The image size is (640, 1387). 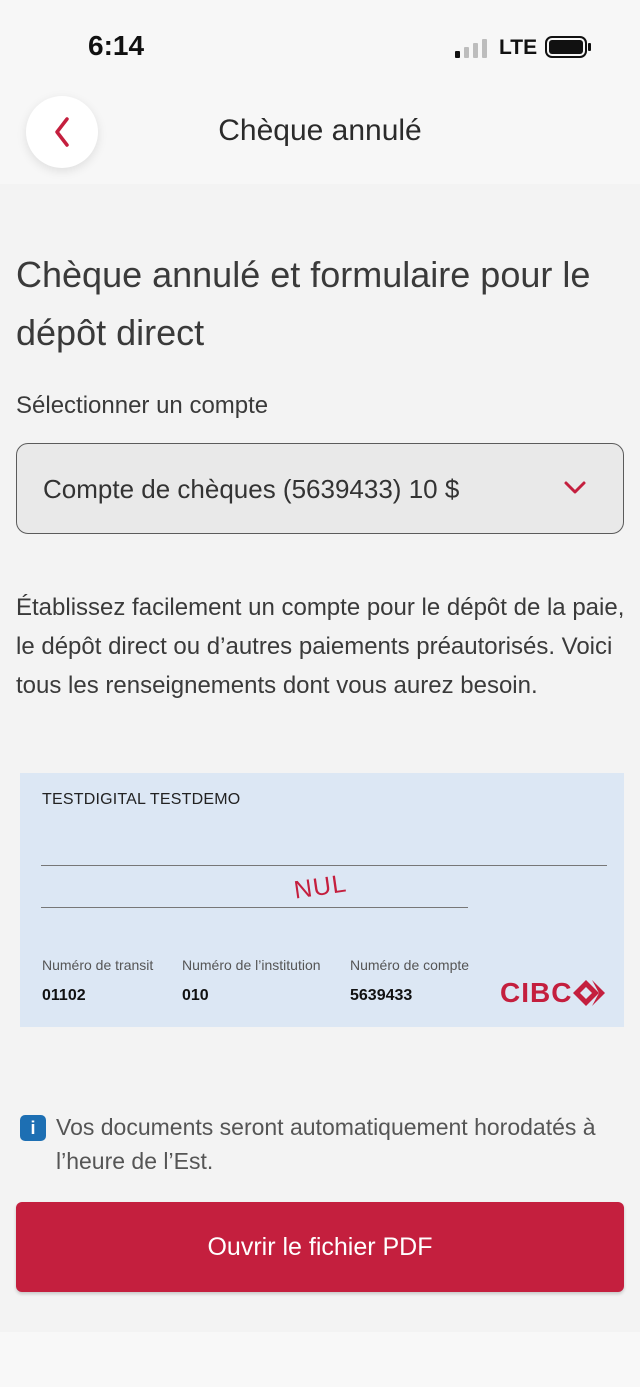 What do you see at coordinates (471, 48) in the screenshot?
I see `signal-icon` at bounding box center [471, 48].